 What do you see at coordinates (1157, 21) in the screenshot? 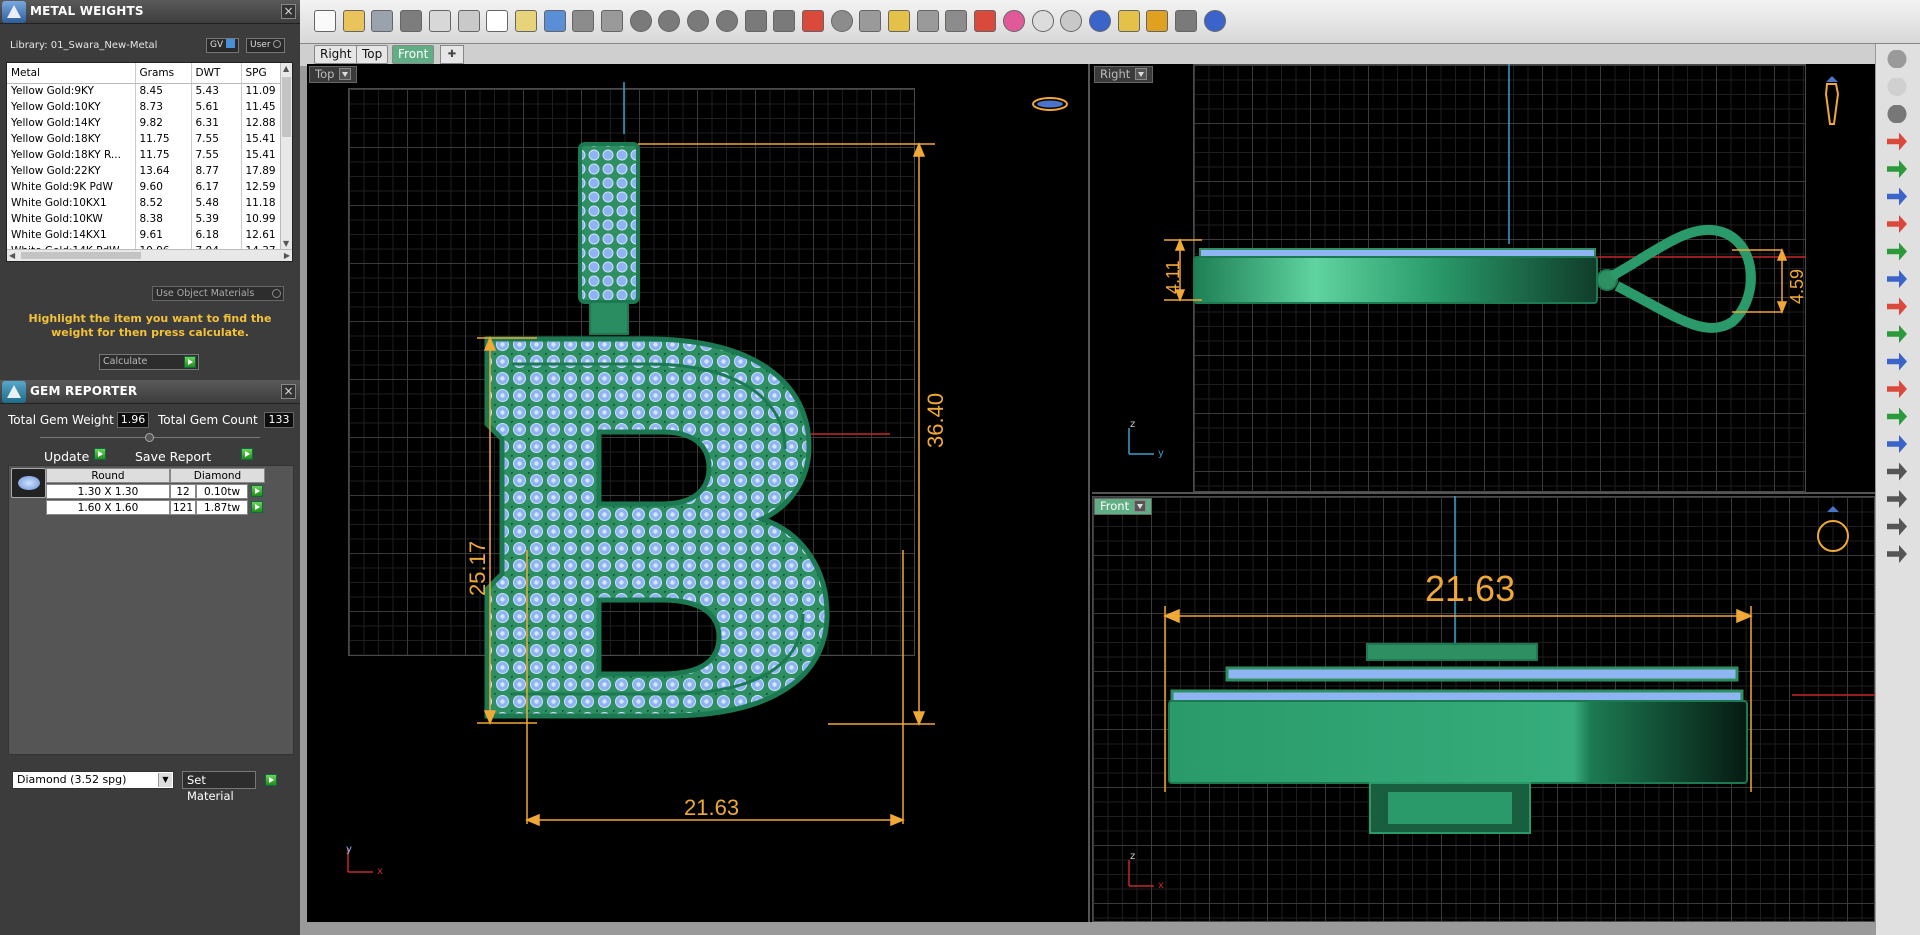
I see `gear-icon` at bounding box center [1157, 21].